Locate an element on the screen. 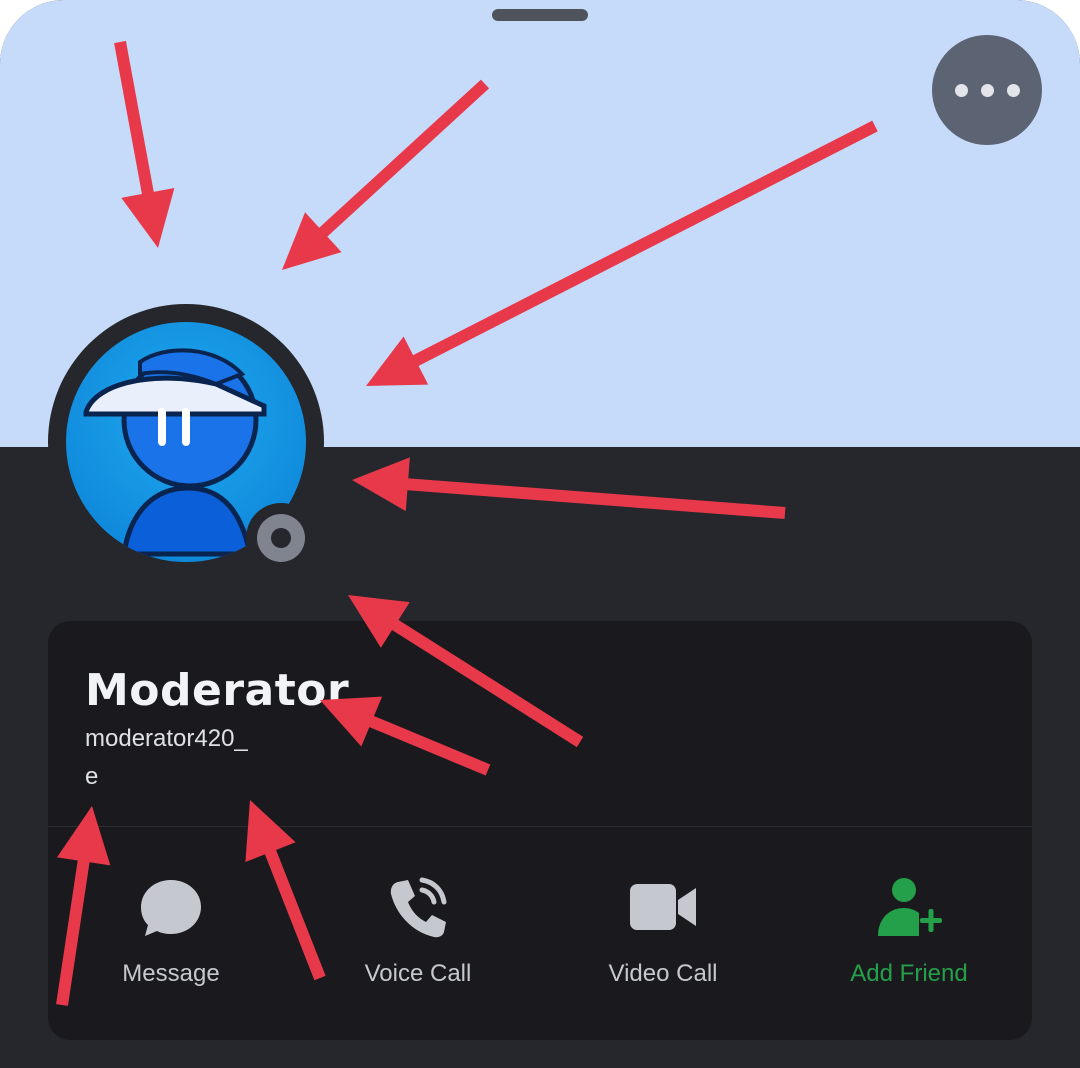 This screenshot has width=1080, height=1068. username: moderator420_ is located at coordinates (166, 738).